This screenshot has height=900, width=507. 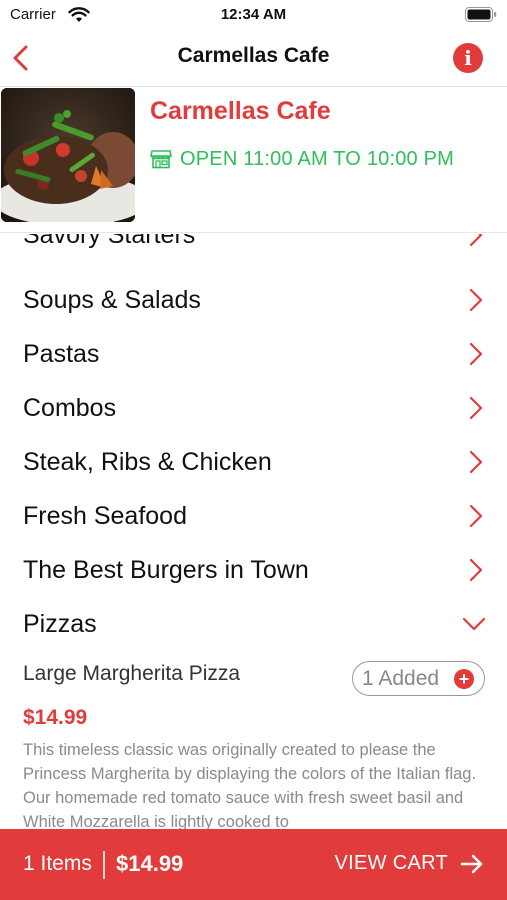 I want to click on opening-hours: OPEN 11:00 AM TO 10:00 PM, so click(x=302, y=159).